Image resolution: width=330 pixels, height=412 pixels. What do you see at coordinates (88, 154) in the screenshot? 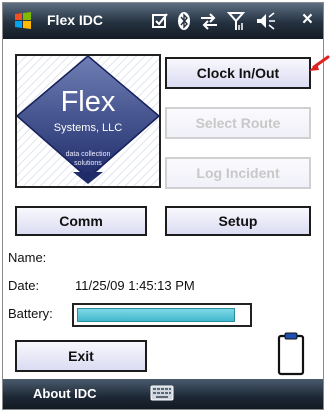
I see `logo-tagline-1: data collection` at bounding box center [88, 154].